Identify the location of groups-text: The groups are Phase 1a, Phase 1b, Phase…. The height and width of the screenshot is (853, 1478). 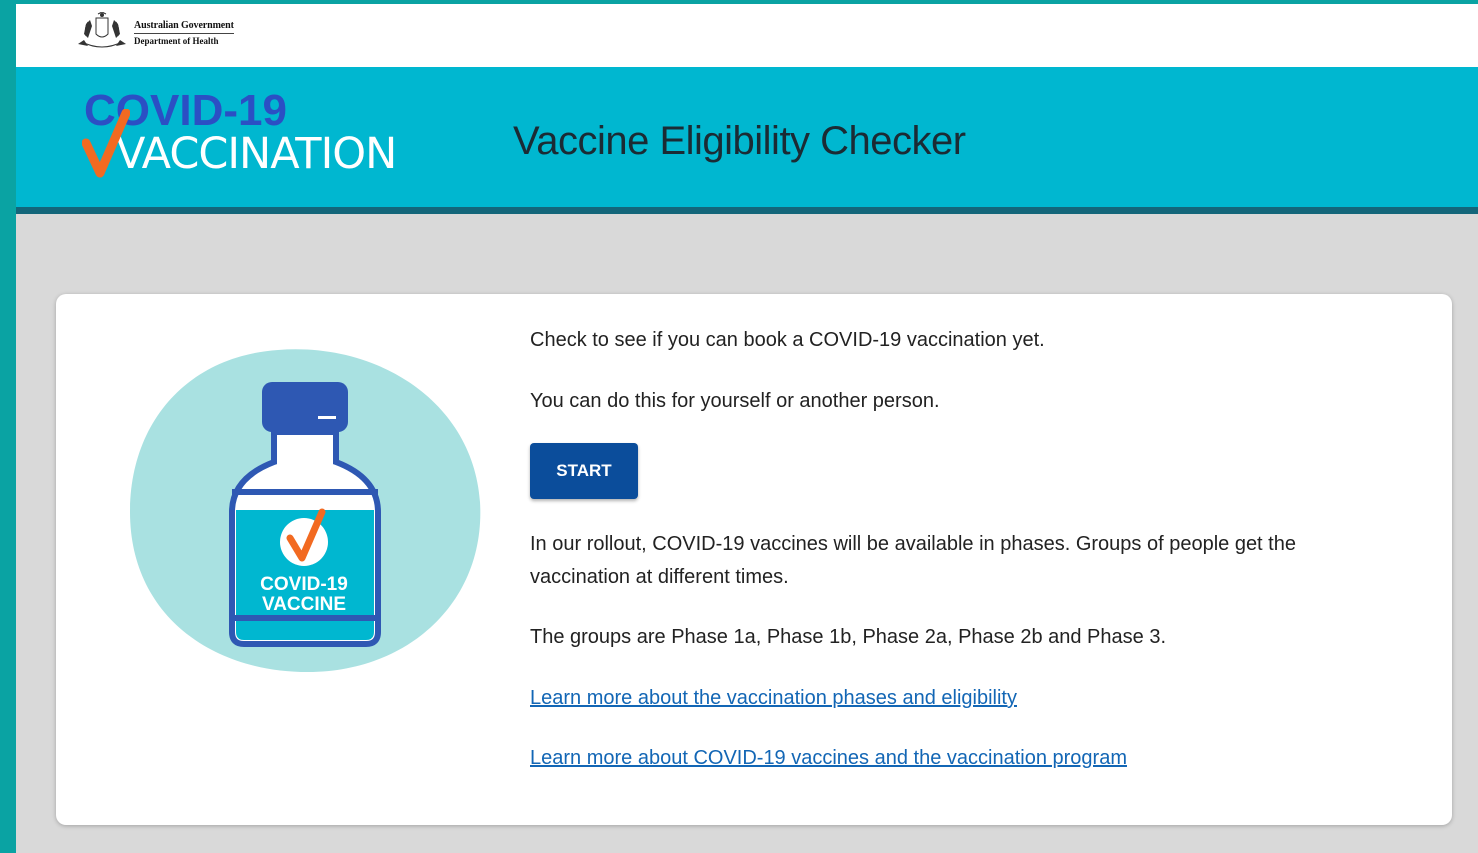
(848, 637).